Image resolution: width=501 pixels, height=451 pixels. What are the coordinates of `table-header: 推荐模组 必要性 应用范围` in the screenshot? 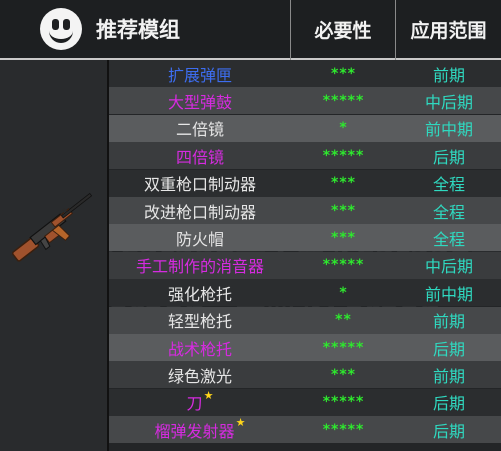 It's located at (250, 30).